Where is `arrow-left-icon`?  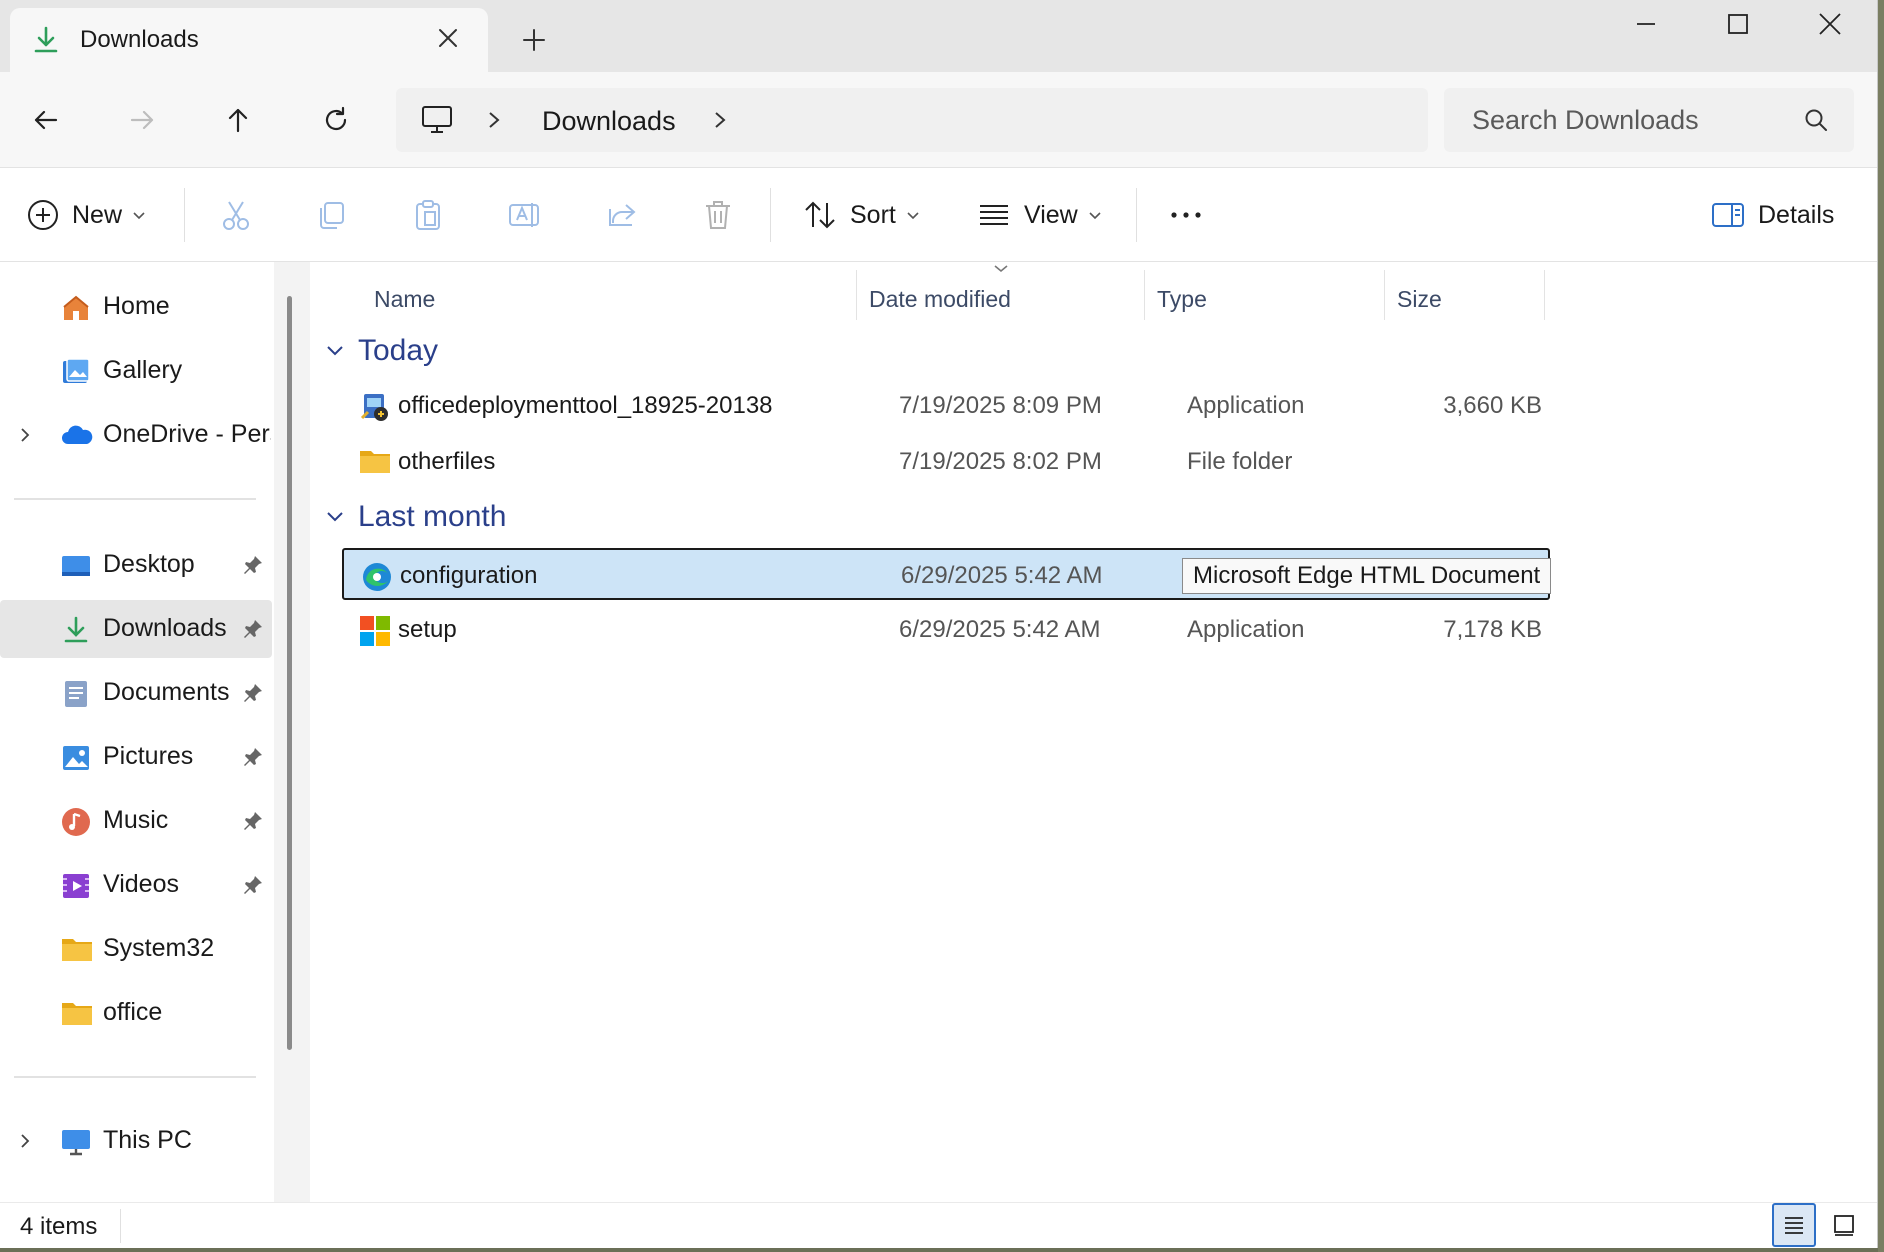
arrow-left-icon is located at coordinates (46, 120).